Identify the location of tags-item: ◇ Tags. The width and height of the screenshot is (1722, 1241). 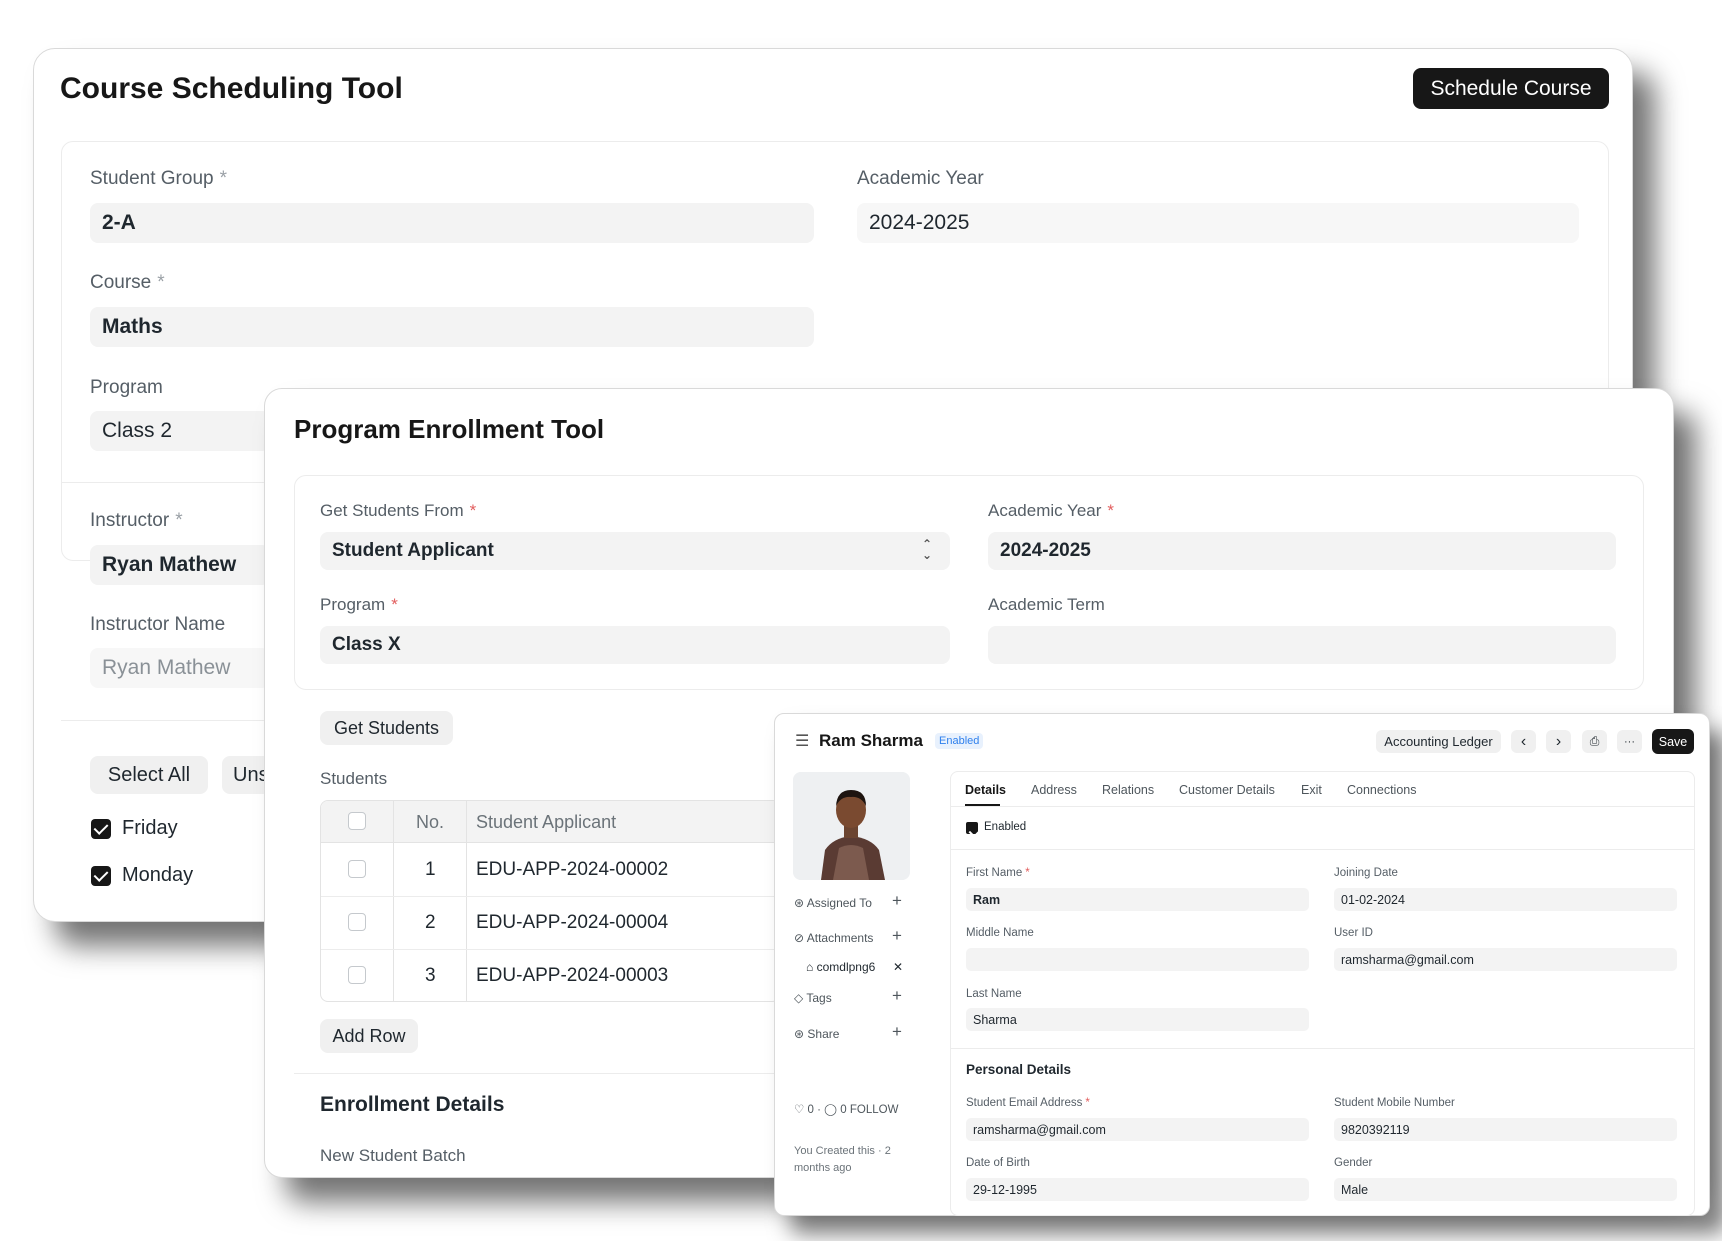
(813, 998).